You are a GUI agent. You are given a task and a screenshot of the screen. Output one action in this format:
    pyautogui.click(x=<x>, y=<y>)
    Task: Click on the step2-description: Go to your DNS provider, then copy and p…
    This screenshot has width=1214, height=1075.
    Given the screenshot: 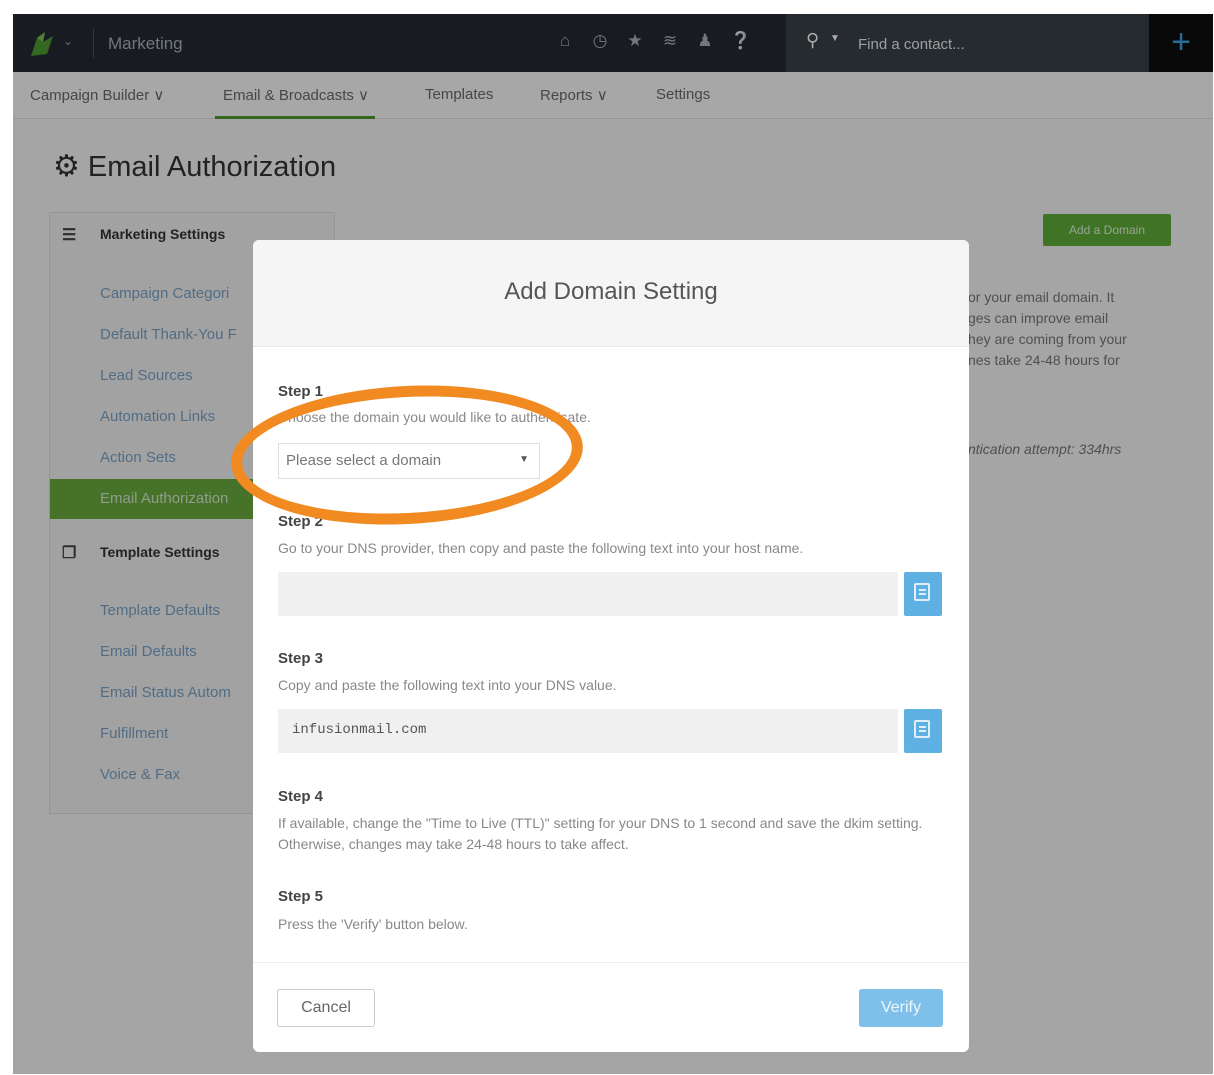 What is the action you would take?
    pyautogui.click(x=541, y=548)
    